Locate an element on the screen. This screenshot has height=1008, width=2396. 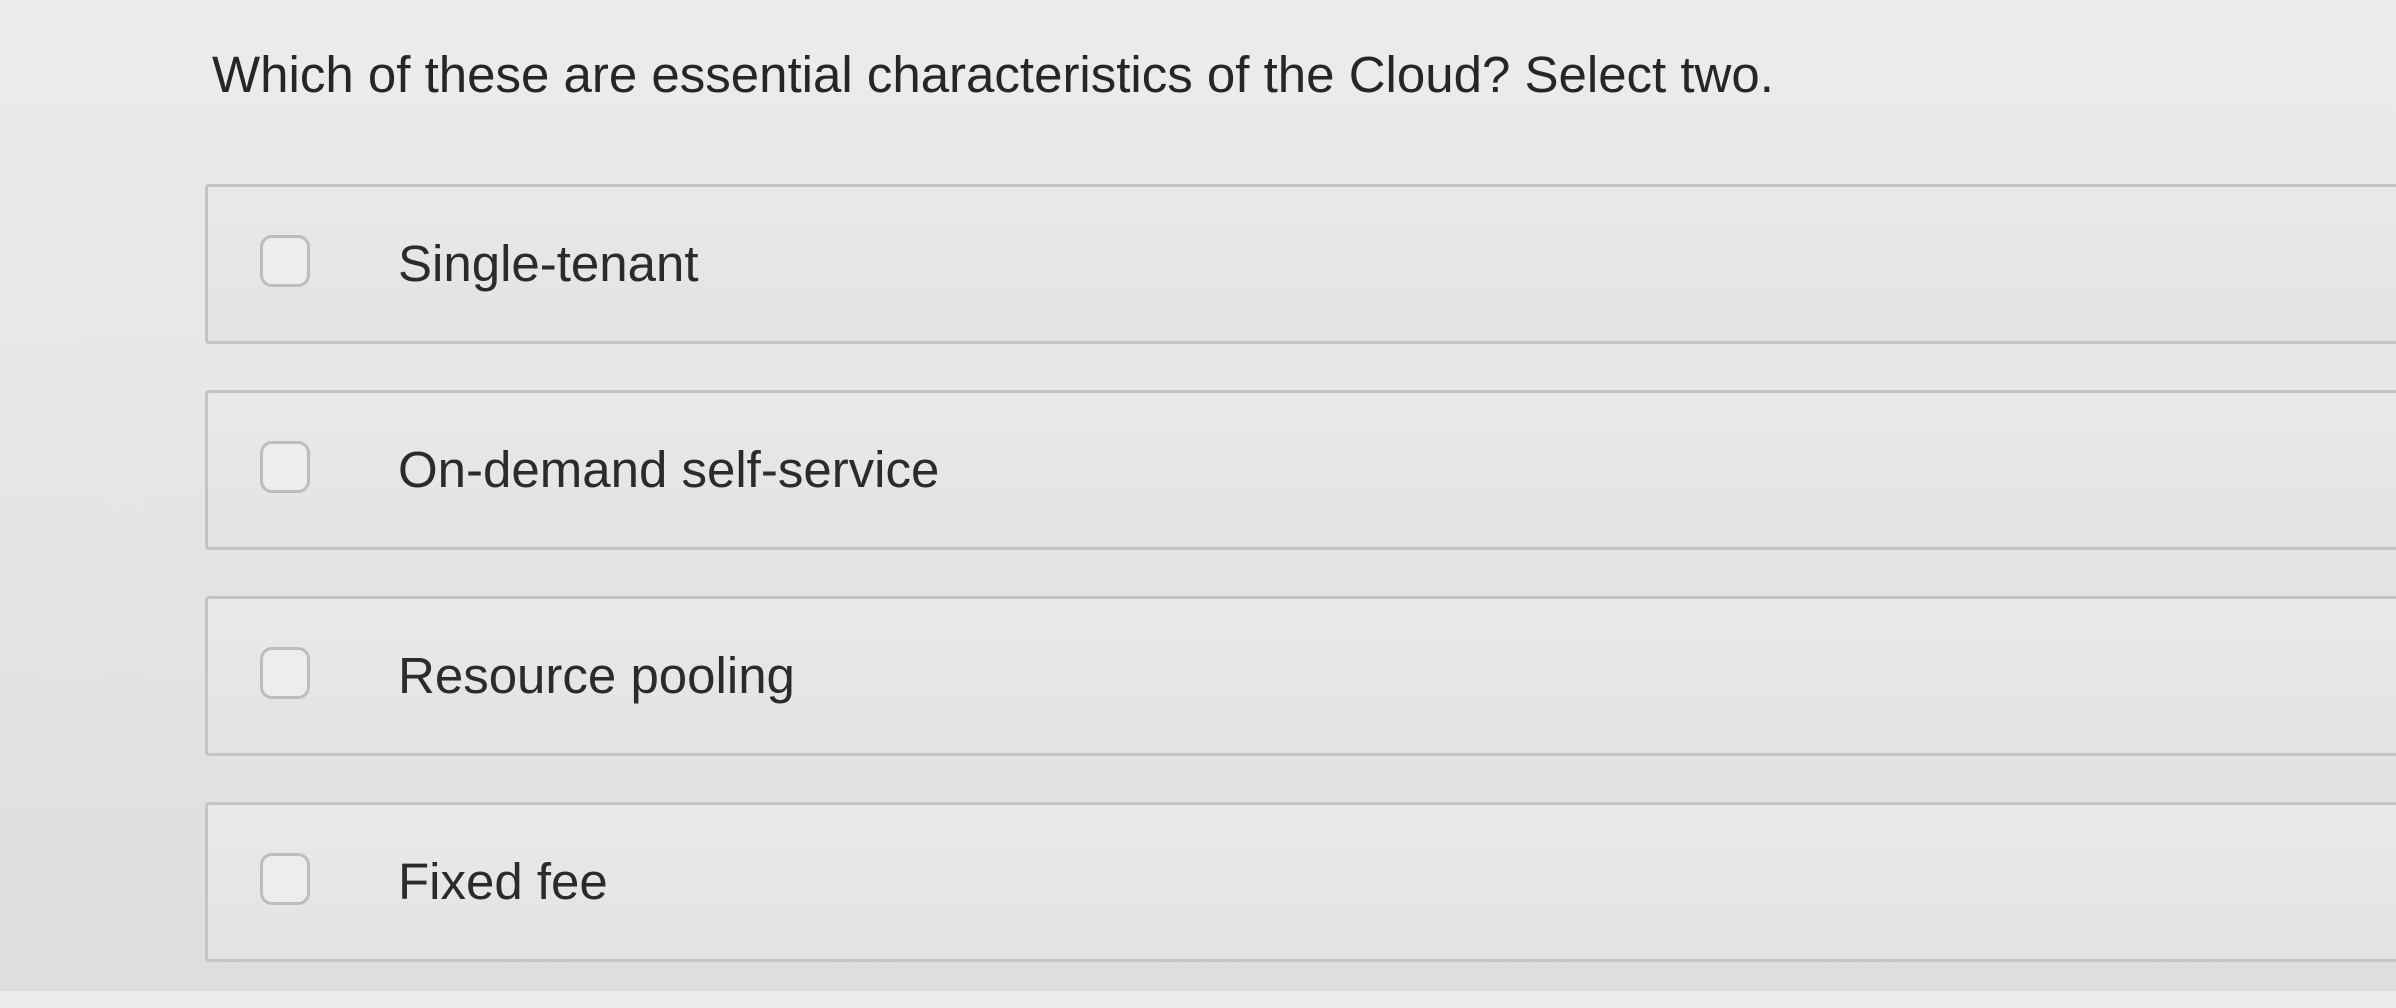
checkbox-resource-pooling is located at coordinates (285, 673).